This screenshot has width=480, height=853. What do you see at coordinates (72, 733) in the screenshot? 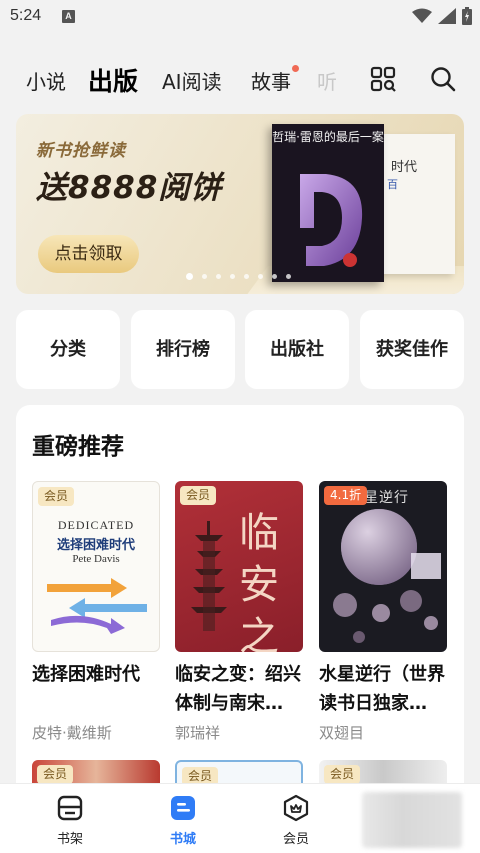
I see `book-author: 皮特·戴维斯` at bounding box center [72, 733].